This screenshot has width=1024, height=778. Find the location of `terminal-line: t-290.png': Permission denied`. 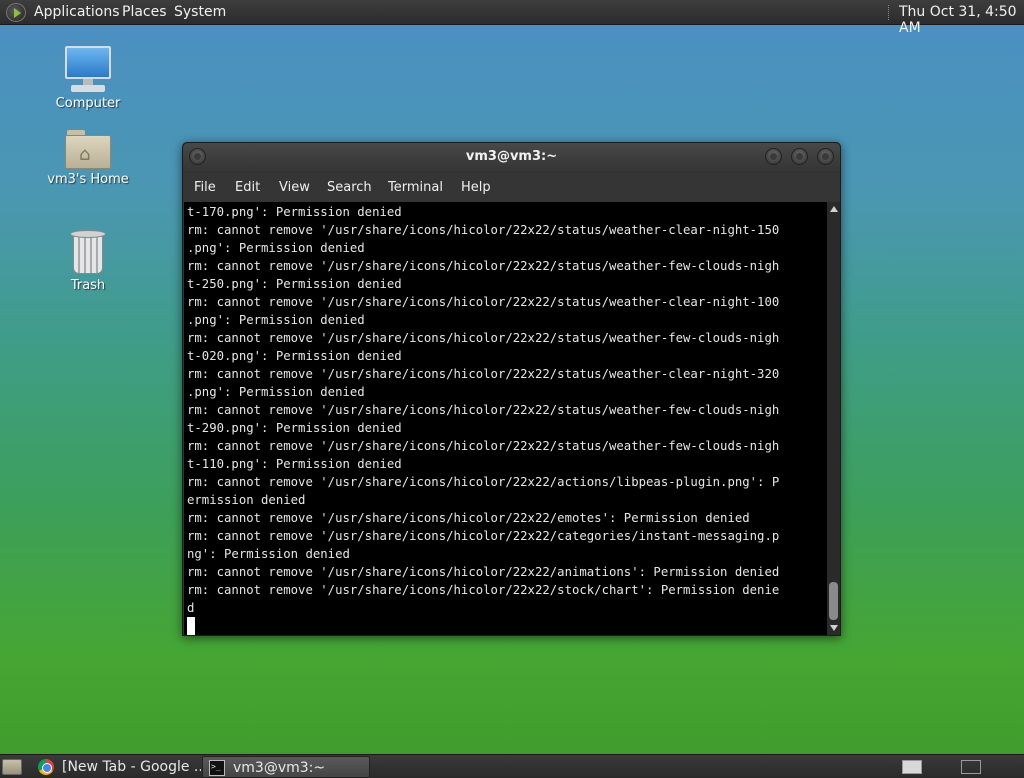

terminal-line: t-290.png': Permission denied is located at coordinates (294, 428).